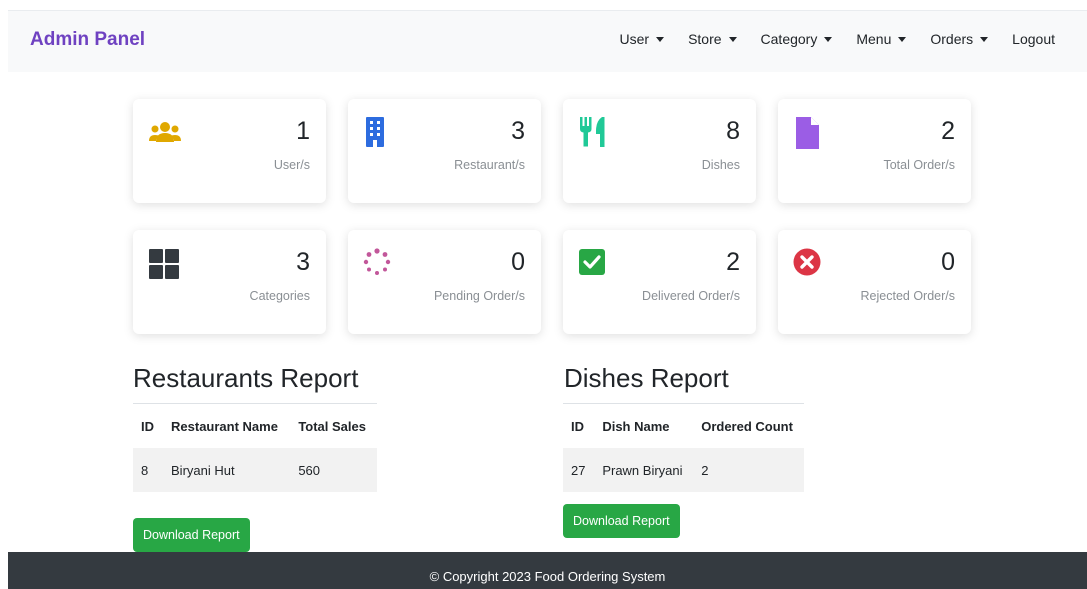  I want to click on table-row: 8 Biryani Hut 560, so click(255, 470).